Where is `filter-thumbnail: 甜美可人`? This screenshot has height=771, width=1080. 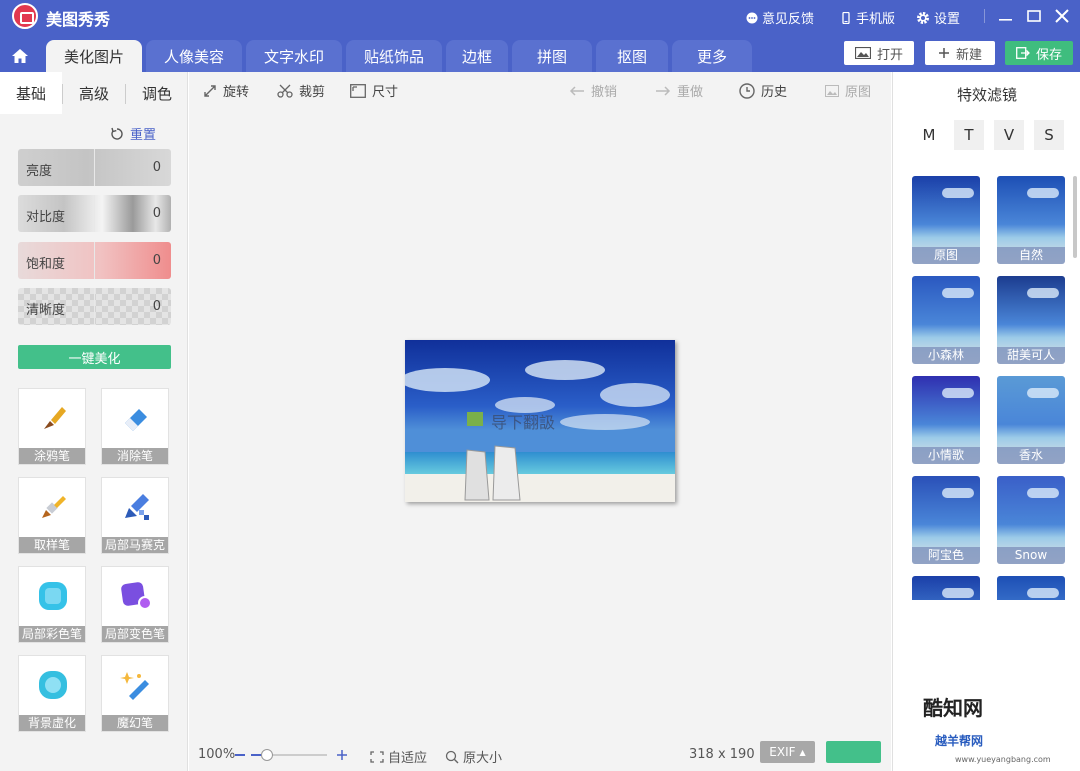
filter-thumbnail: 甜美可人 is located at coordinates (1031, 320).